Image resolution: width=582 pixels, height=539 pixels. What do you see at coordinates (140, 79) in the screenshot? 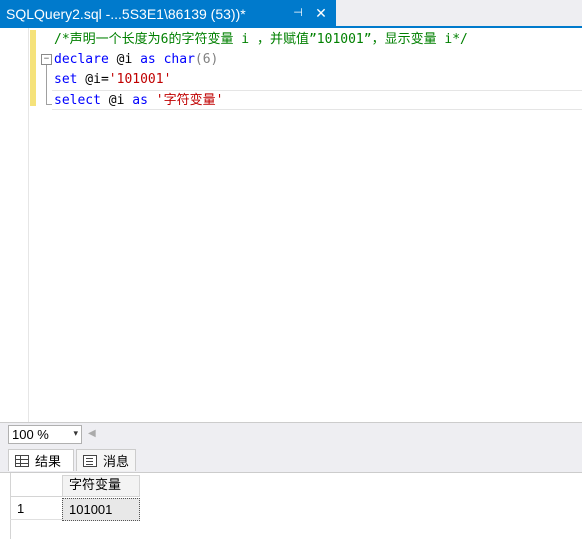
I see `string-token: '101001'` at bounding box center [140, 79].